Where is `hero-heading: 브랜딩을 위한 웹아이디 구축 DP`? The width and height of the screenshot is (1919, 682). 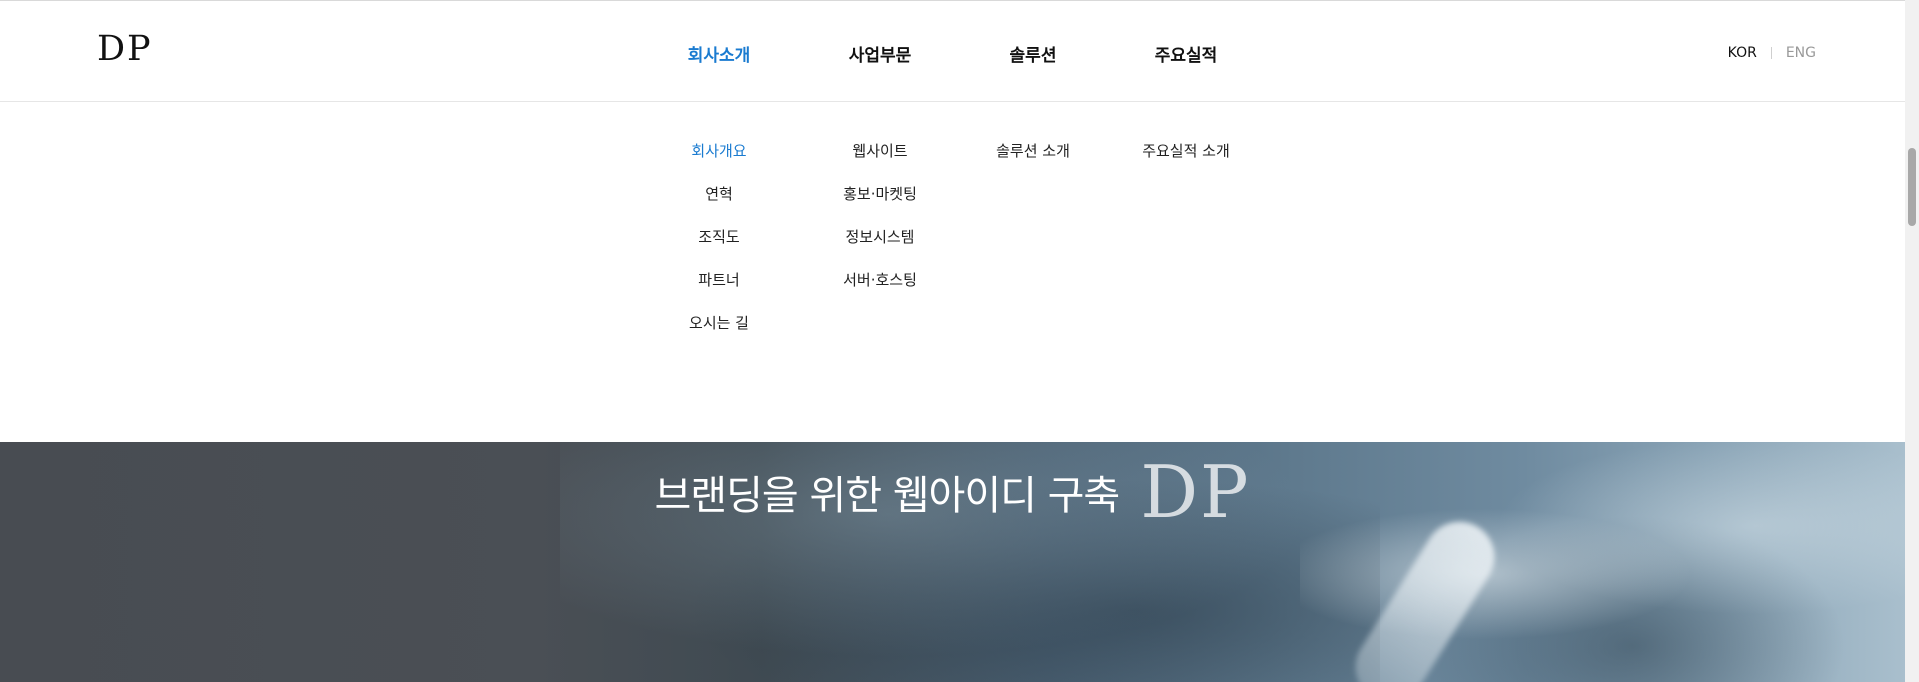
hero-heading: 브랜딩을 위한 웹아이디 구축 DP is located at coordinates (952, 492).